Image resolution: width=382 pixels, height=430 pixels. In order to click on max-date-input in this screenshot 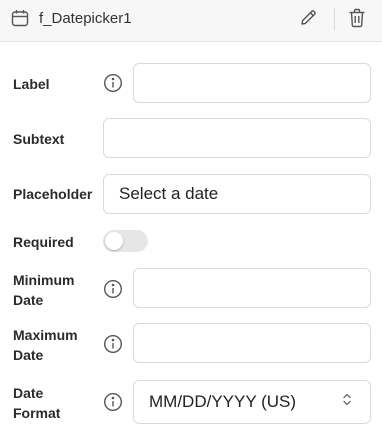, I will do `click(252, 343)`.